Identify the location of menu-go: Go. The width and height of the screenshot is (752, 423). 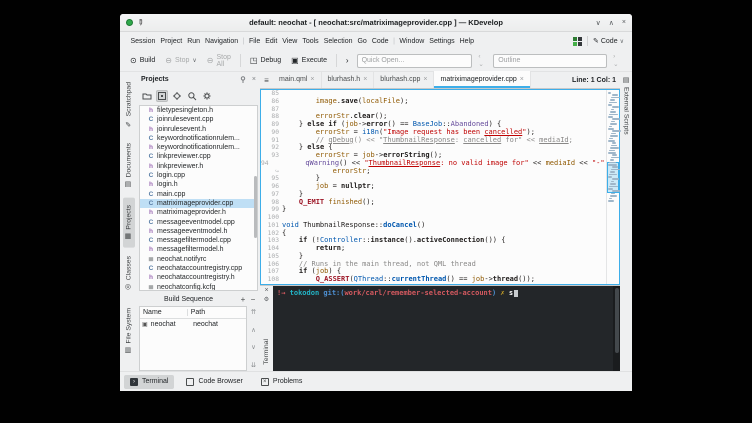
(362, 41).